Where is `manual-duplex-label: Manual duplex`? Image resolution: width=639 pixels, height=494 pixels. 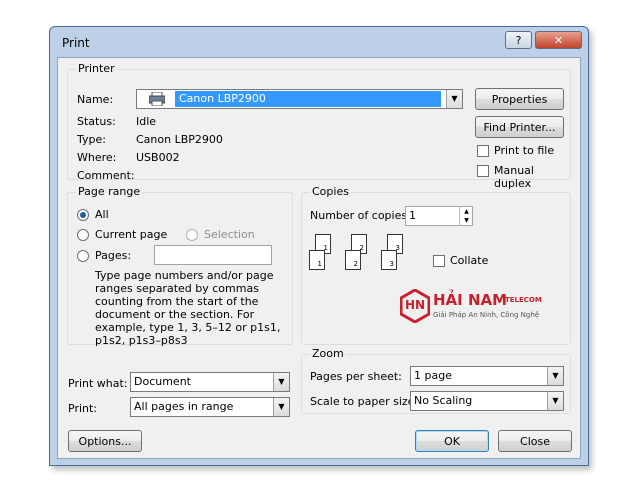
manual-duplex-label: Manual duplex is located at coordinates (514, 177).